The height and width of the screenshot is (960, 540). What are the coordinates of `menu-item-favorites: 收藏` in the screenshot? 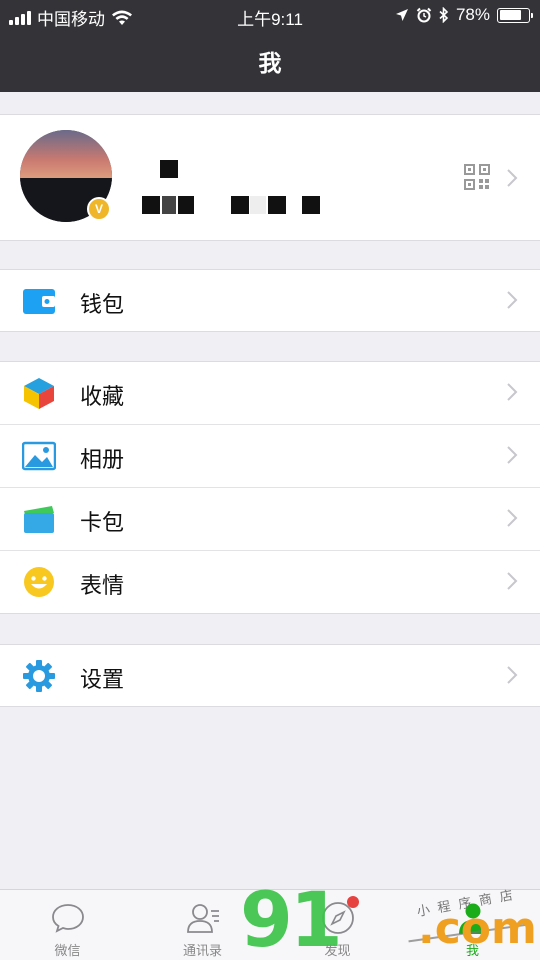 It's located at (270, 393).